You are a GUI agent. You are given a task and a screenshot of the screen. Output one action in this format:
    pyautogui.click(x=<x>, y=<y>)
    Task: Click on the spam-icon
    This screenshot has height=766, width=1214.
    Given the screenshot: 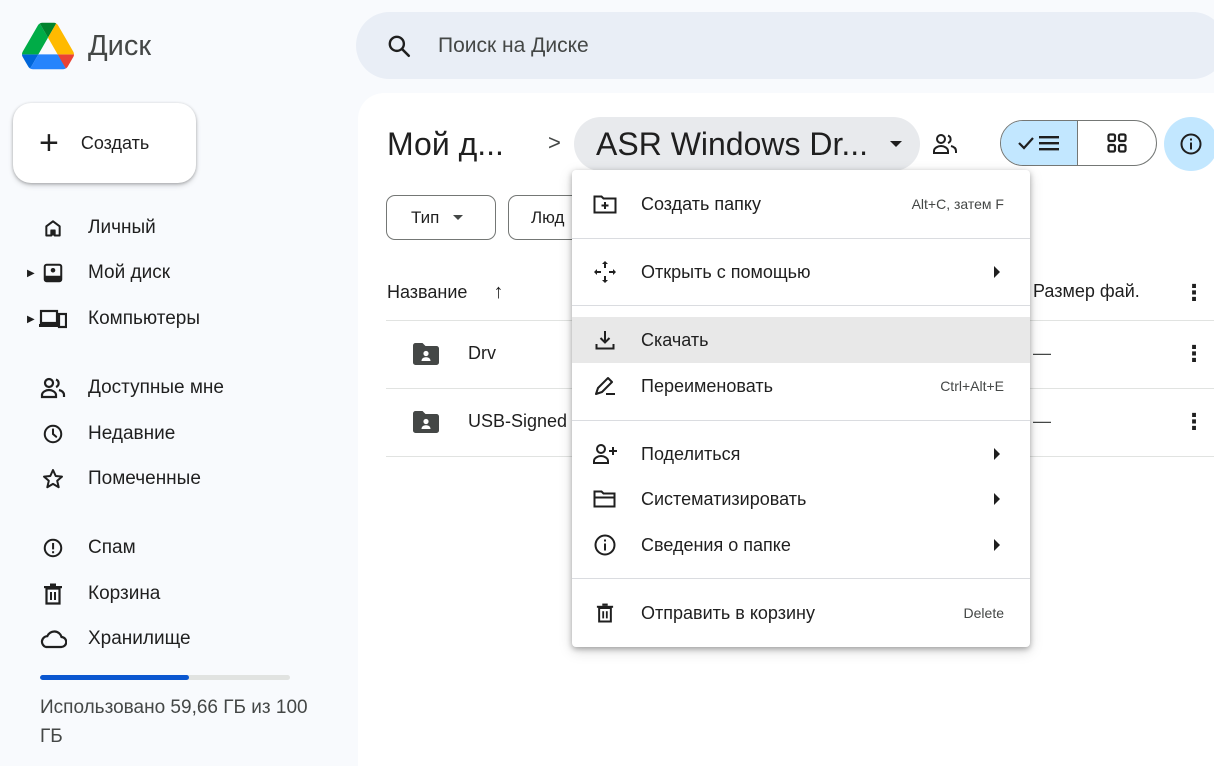 What is the action you would take?
    pyautogui.click(x=53, y=548)
    